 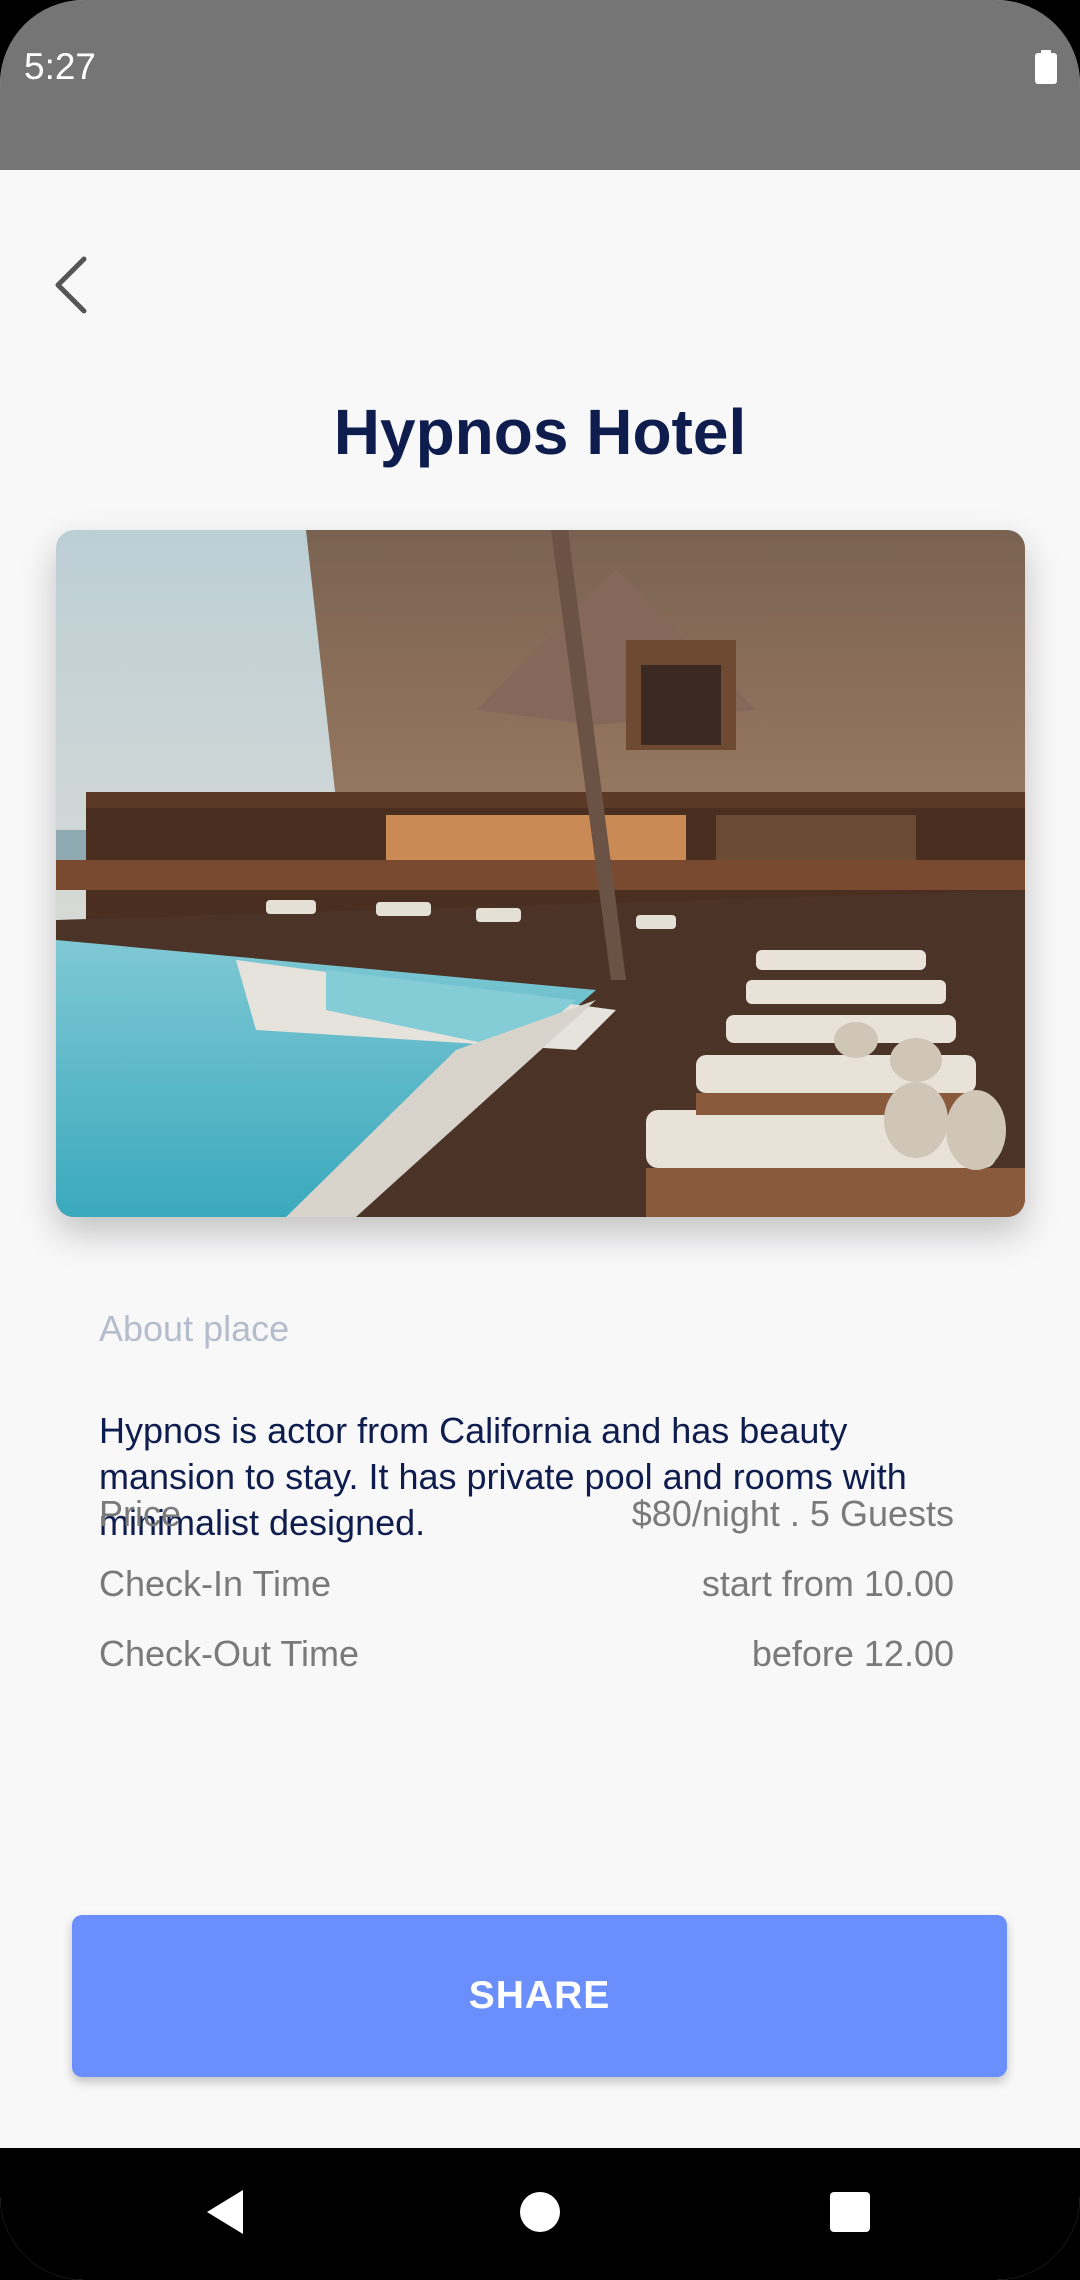 What do you see at coordinates (60, 66) in the screenshot?
I see `status-time: 5:27` at bounding box center [60, 66].